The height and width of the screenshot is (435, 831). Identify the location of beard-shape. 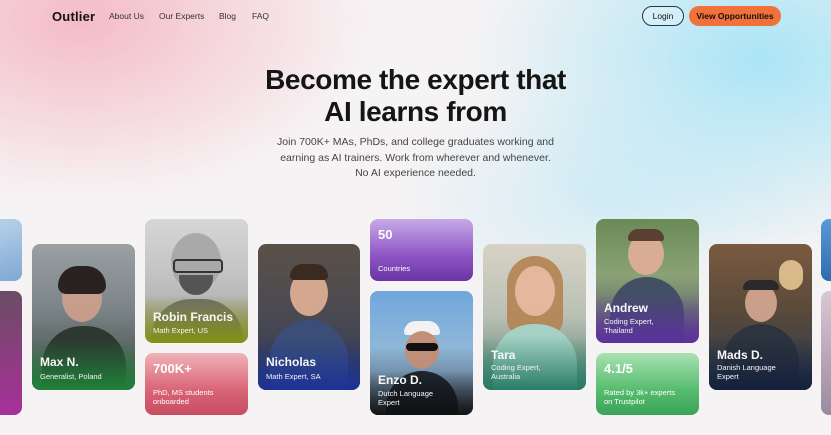
(196, 285).